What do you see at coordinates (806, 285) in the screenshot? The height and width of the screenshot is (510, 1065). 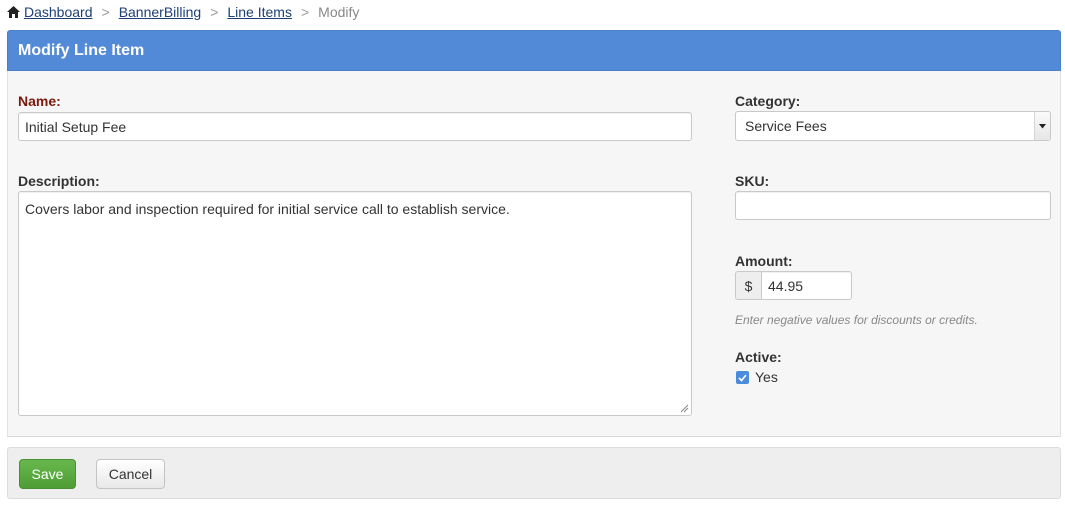 I see `amount-field: 44.95` at bounding box center [806, 285].